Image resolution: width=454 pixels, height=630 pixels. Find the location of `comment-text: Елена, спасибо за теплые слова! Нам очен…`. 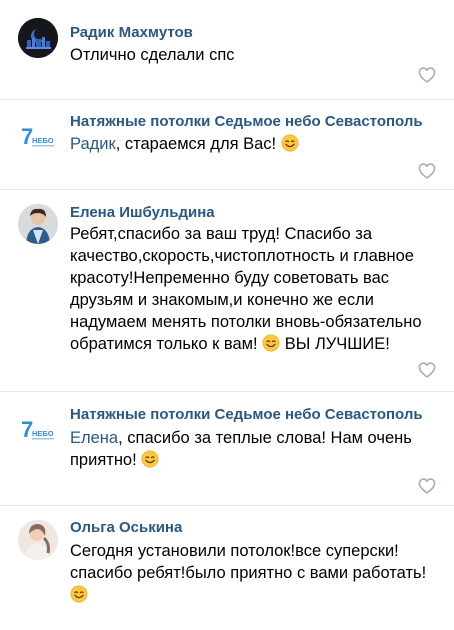

comment-text: Елена, спасибо за теплые слова! Нам очен… is located at coordinates (256, 449).